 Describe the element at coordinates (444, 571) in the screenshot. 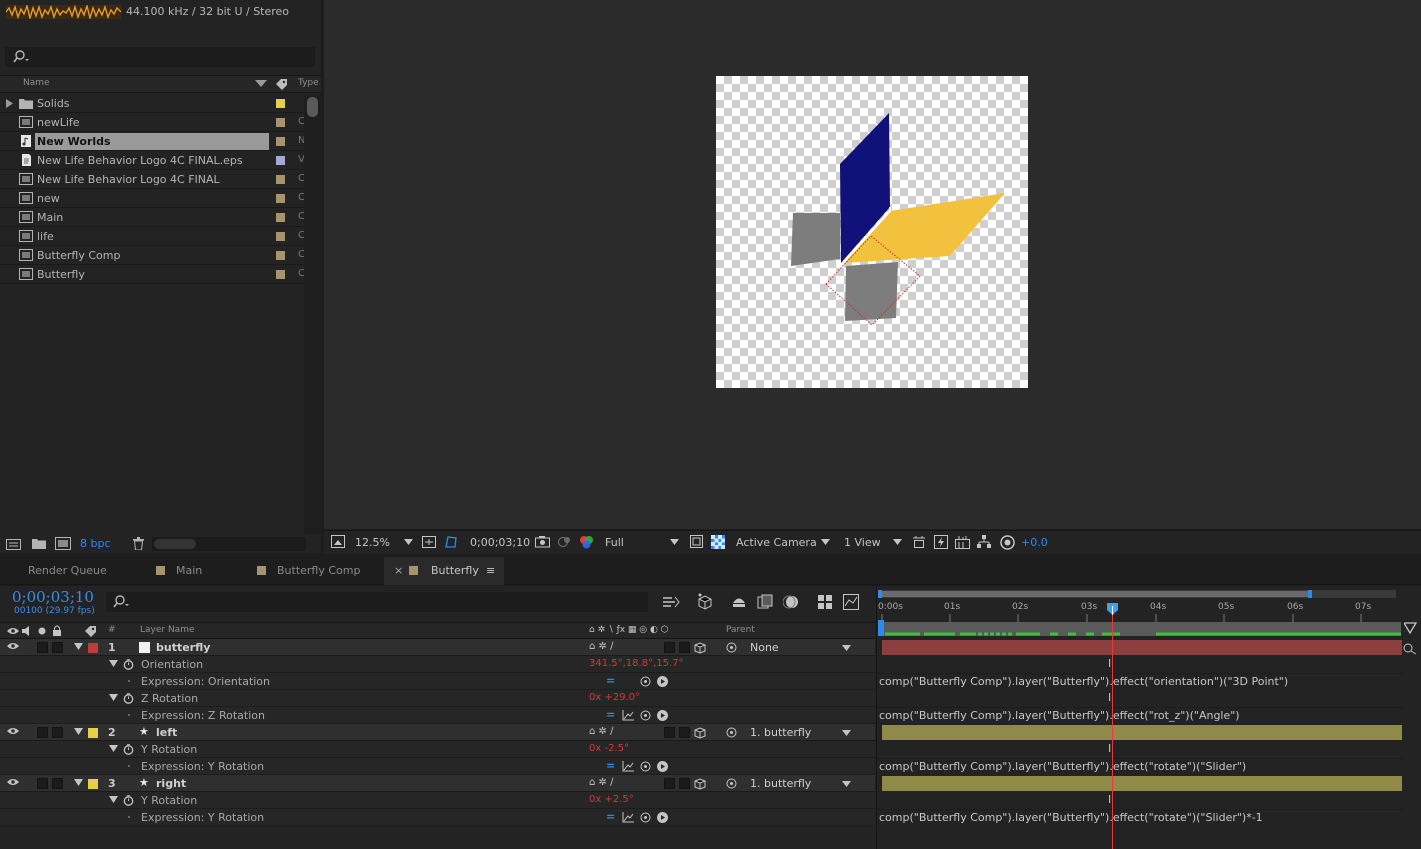

I see `tab-butterfly: × Butterfly ≡` at that location.